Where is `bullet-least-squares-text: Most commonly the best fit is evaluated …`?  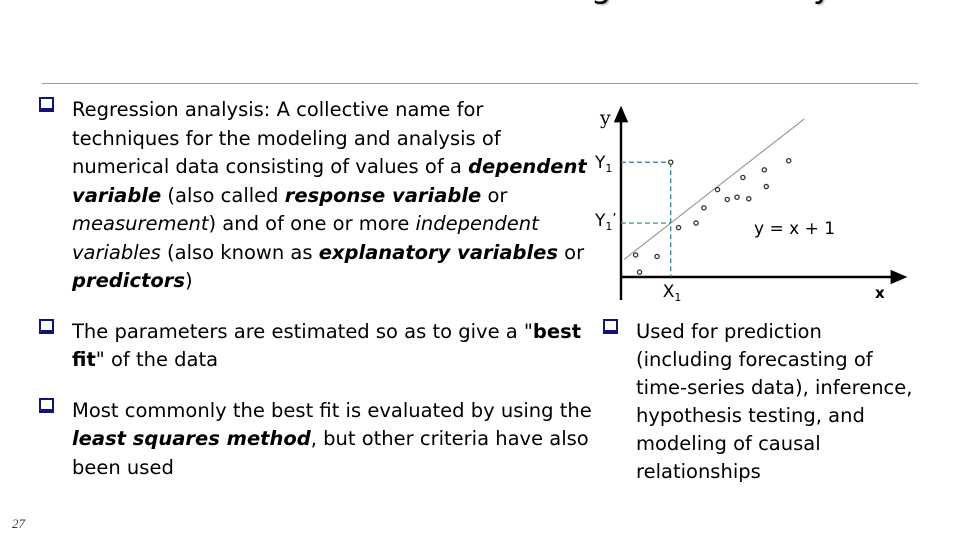 bullet-least-squares-text: Most commonly the best fit is evaluated … is located at coordinates (332, 438).